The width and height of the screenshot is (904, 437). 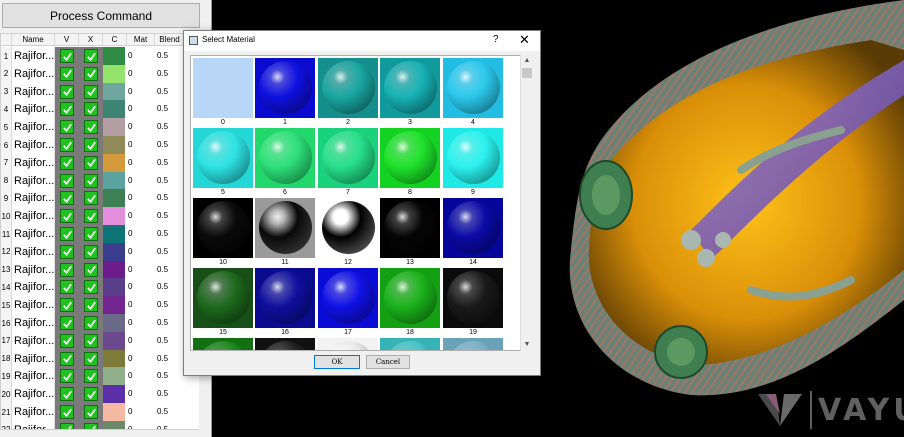 I want to click on blend-column-header: Blend, so click(x=170, y=40).